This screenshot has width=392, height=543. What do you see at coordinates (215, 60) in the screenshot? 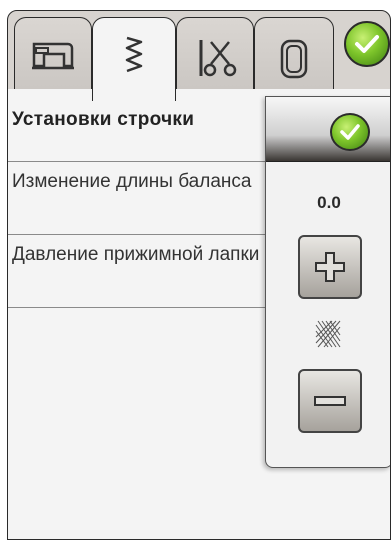
I see `needle-scissors-icon` at bounding box center [215, 60].